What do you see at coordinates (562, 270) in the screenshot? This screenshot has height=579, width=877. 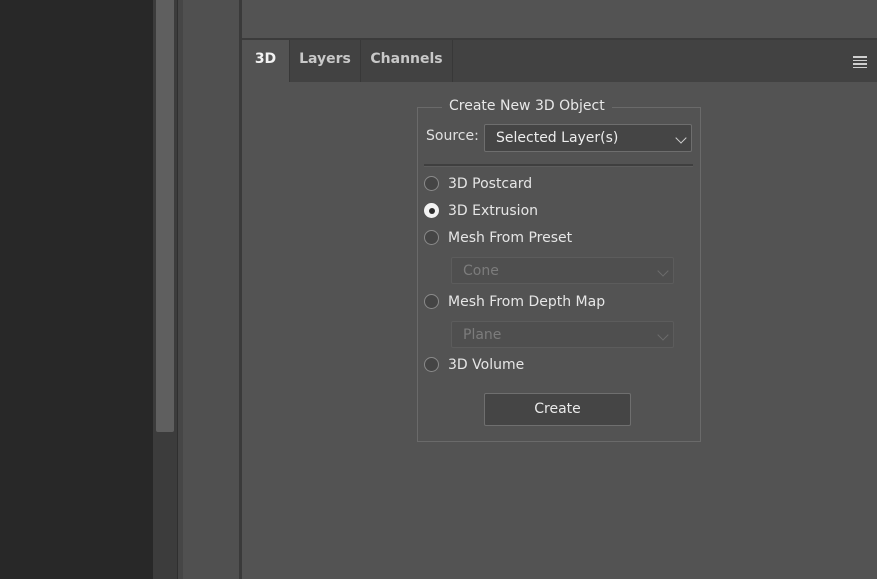 I see `preset-dropdown: Cone` at bounding box center [562, 270].